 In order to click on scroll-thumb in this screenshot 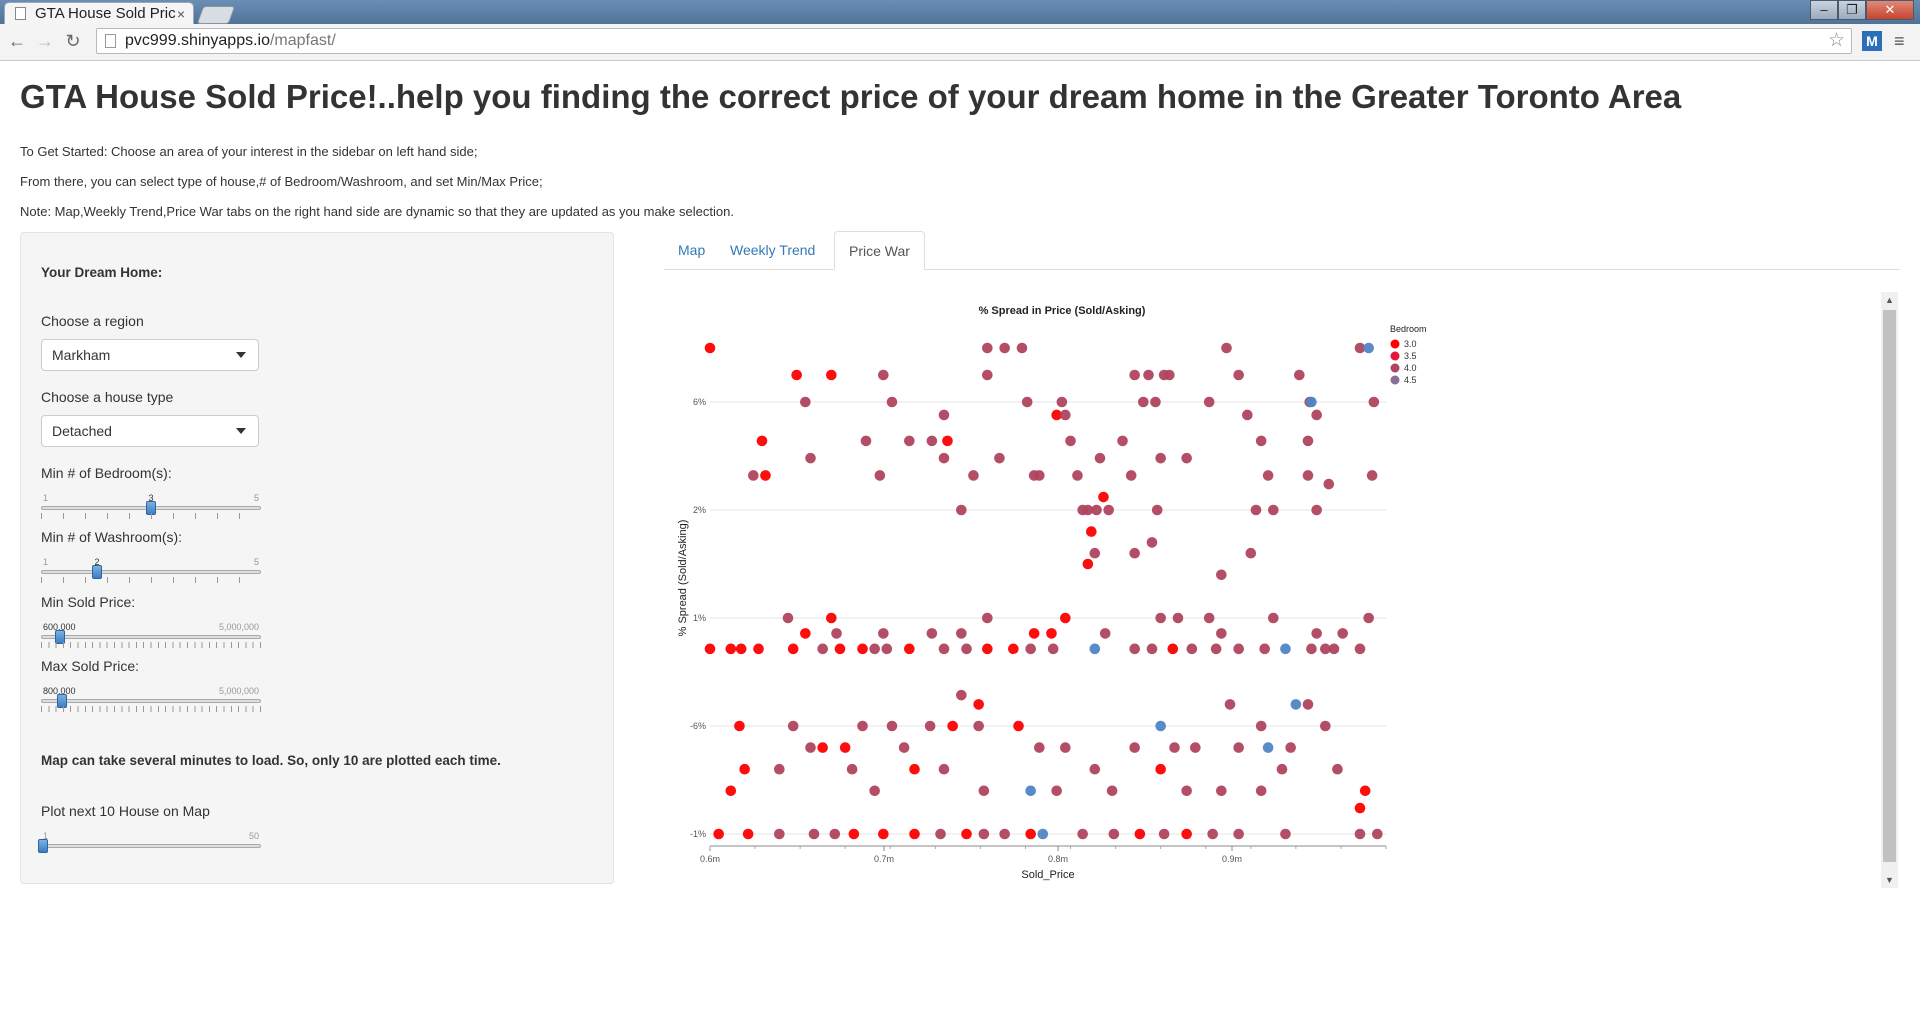, I will do `click(1889, 586)`.